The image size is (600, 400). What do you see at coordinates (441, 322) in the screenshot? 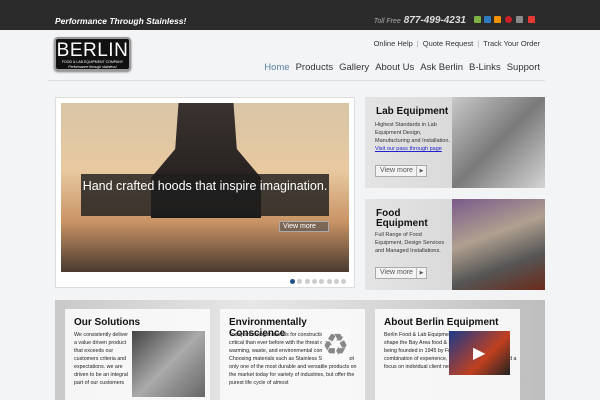
I see `panel-title: About Berlin Equipment` at bounding box center [441, 322].